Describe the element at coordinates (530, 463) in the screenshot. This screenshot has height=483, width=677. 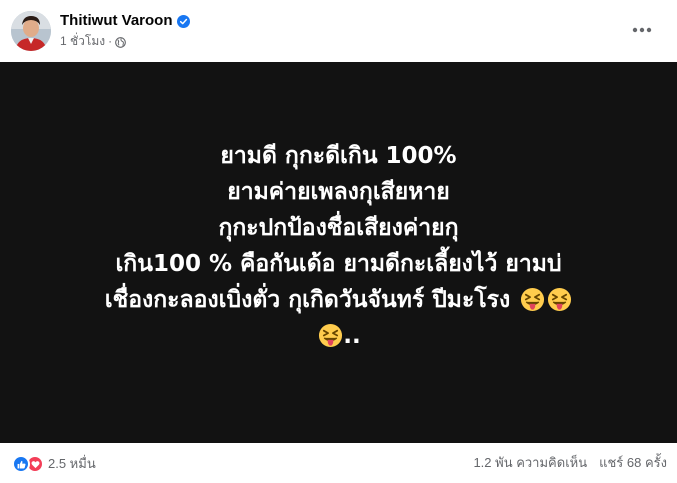
I see `comments-count-link: 1.2 พัน ความคิดเห็น` at that location.